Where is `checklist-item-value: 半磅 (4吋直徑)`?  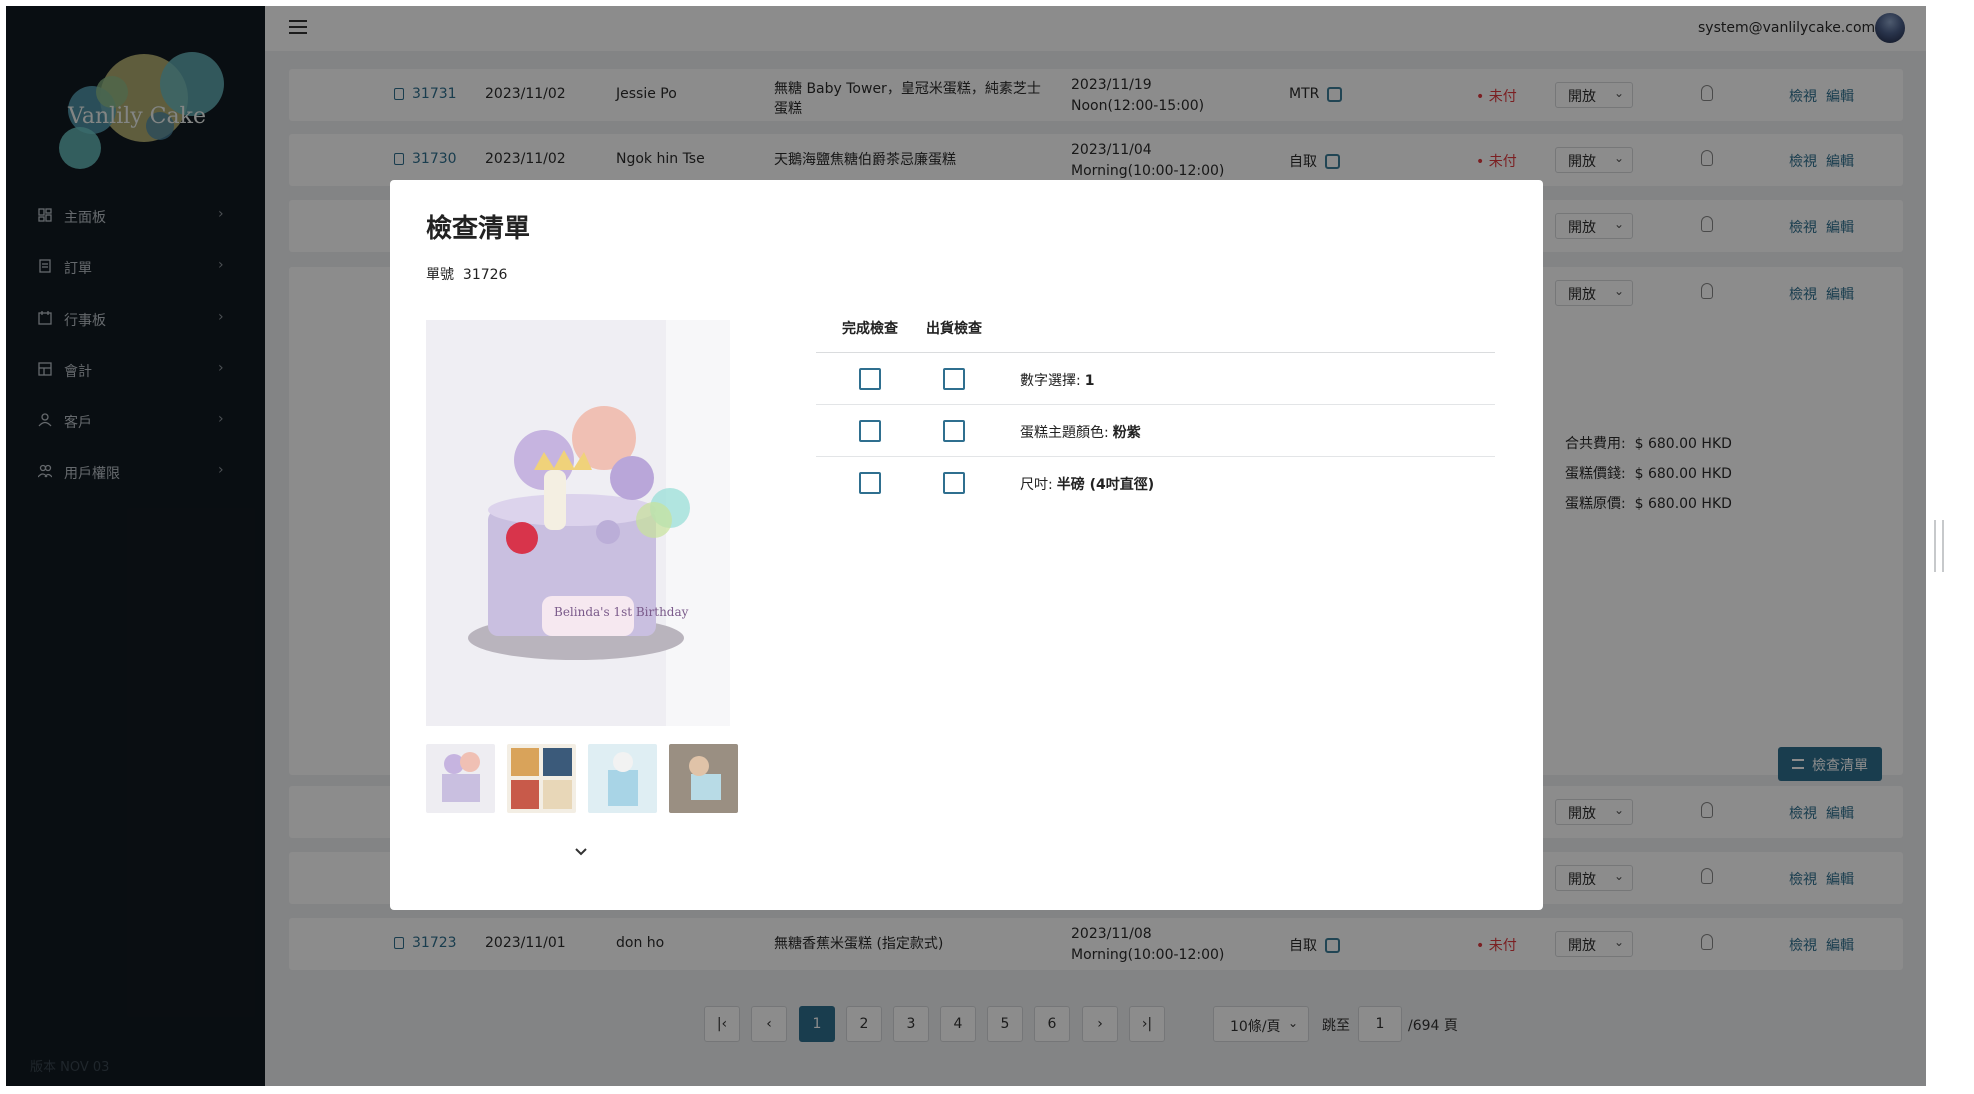 checklist-item-value: 半磅 (4吋直徑) is located at coordinates (1105, 485).